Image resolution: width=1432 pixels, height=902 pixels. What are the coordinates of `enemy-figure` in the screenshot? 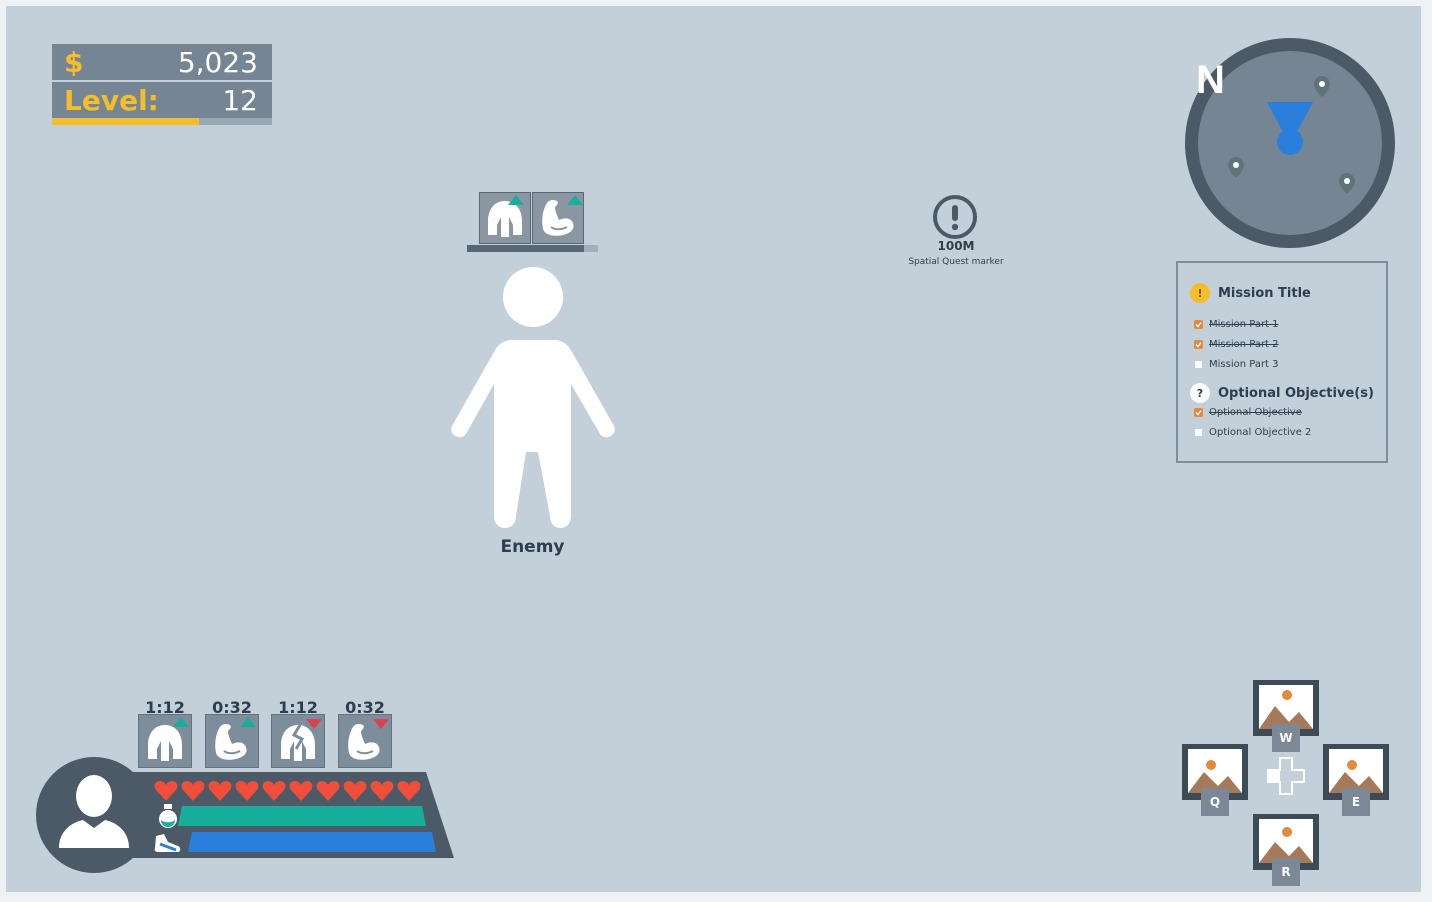 It's located at (532, 398).